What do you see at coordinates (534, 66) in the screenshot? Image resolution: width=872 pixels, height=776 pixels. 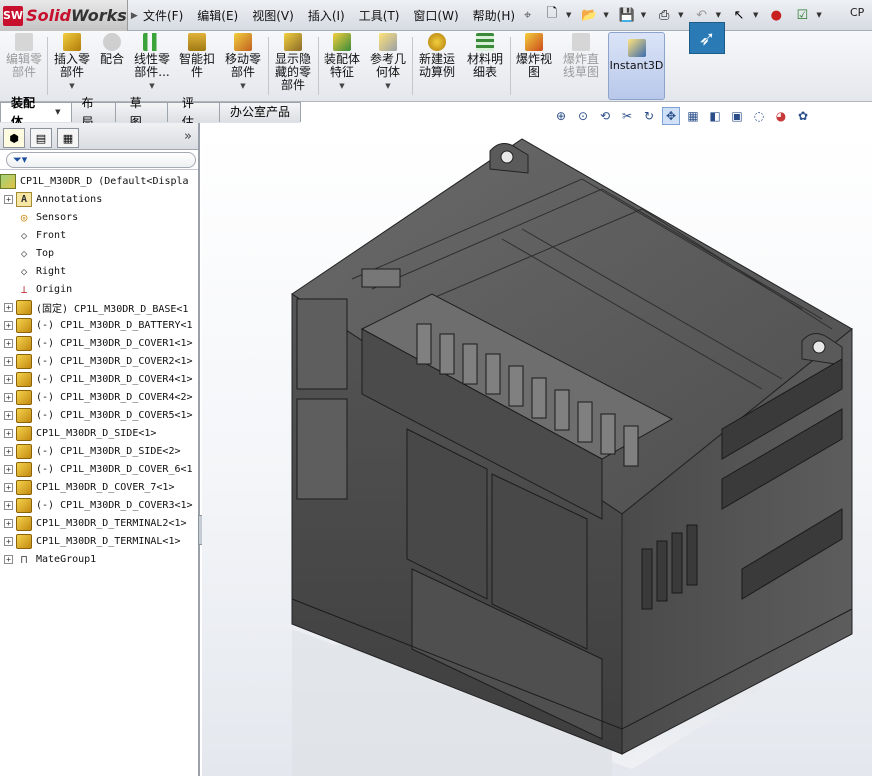 I see `exploded-view-button: 爆炸视 图` at bounding box center [534, 66].